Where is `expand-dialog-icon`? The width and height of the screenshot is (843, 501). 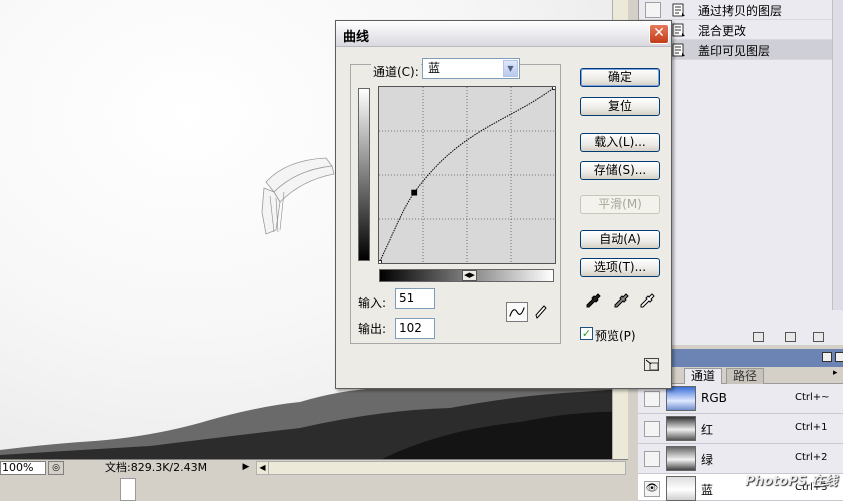 expand-dialog-icon is located at coordinates (651, 364).